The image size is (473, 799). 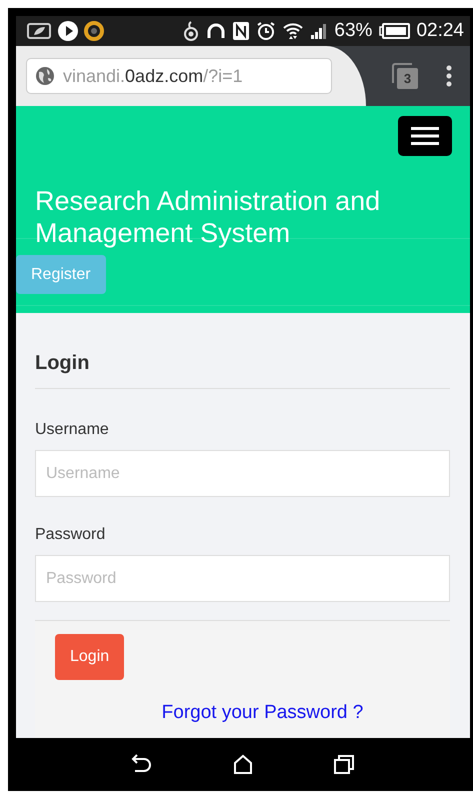 I want to click on login-button: Login, so click(x=89, y=657).